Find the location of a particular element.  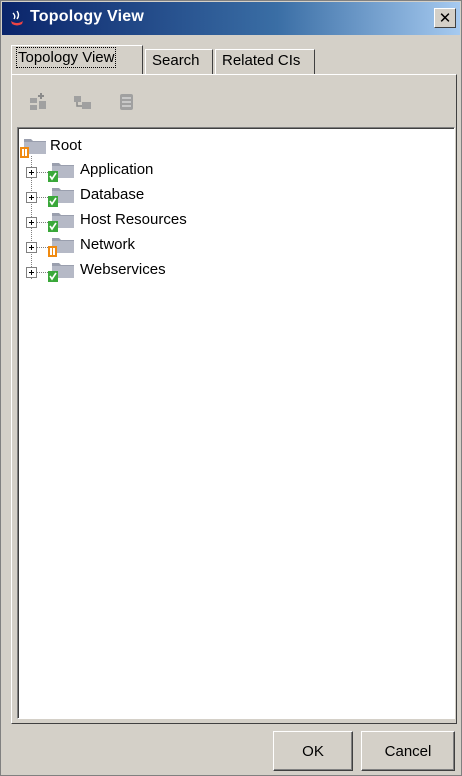

tree-node-label: Application is located at coordinates (117, 169).